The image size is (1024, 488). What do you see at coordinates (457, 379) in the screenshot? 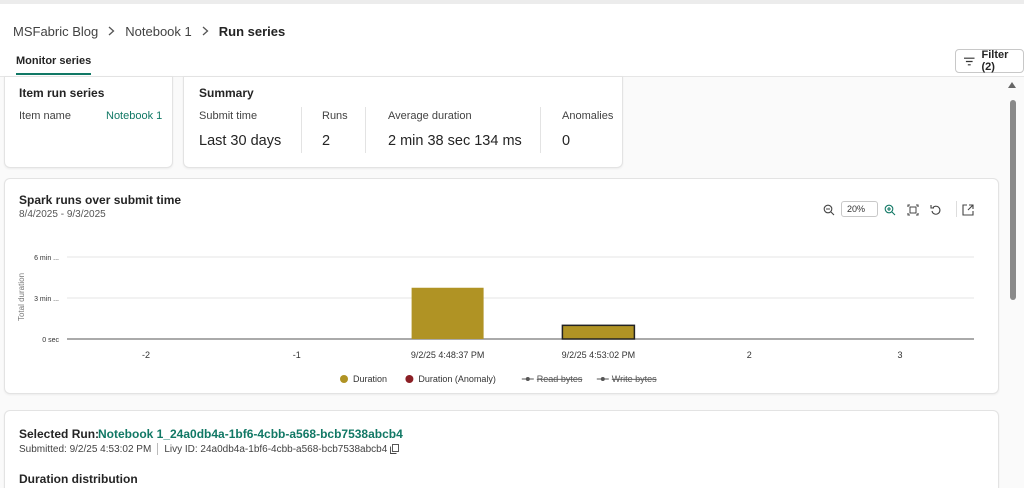
I see `legend-label: Duration (Anomaly)` at bounding box center [457, 379].